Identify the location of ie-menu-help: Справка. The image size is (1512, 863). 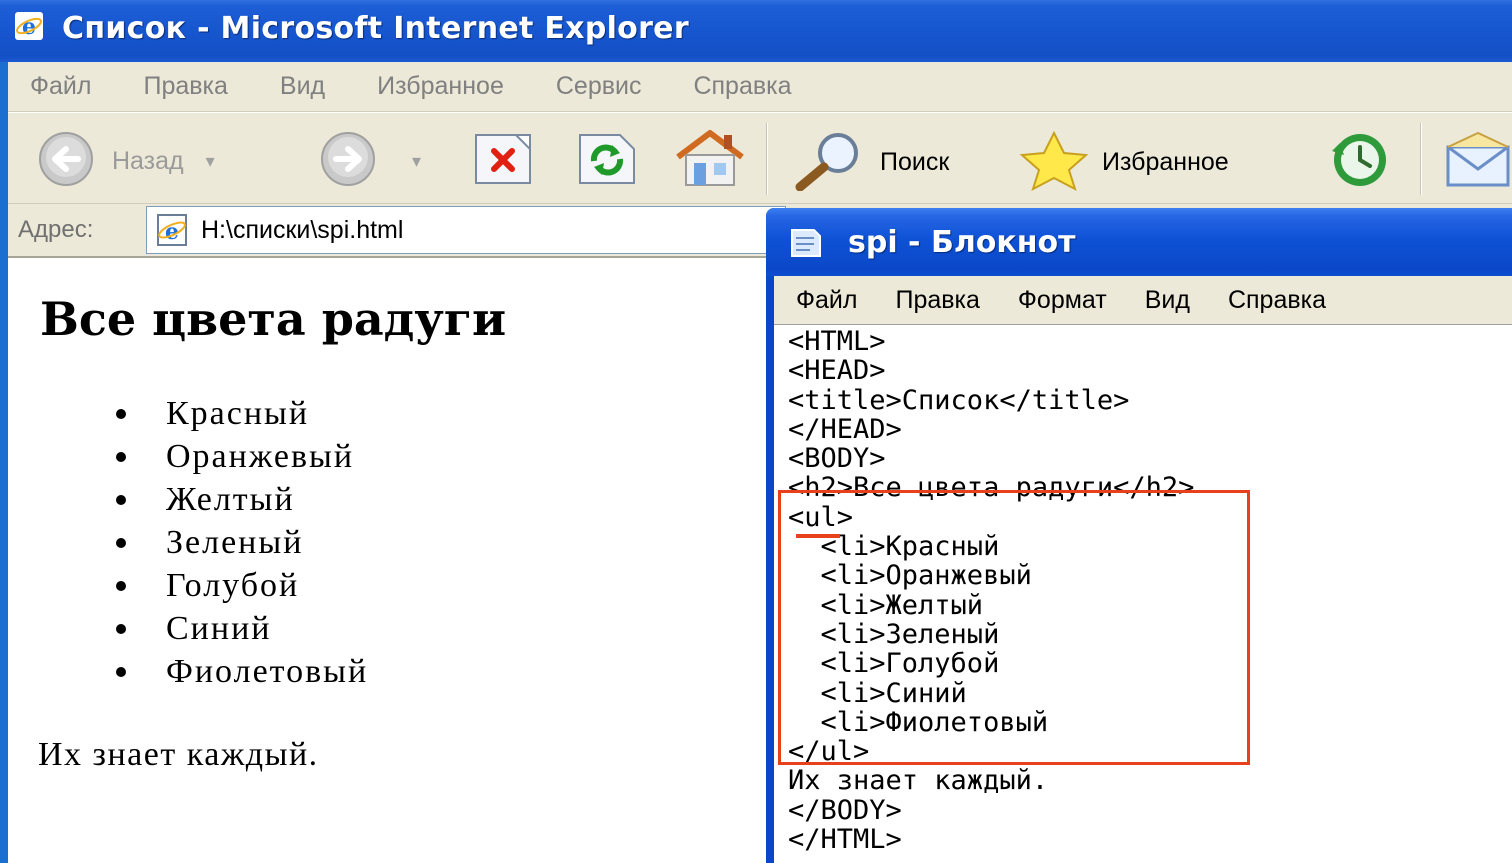
(742, 86).